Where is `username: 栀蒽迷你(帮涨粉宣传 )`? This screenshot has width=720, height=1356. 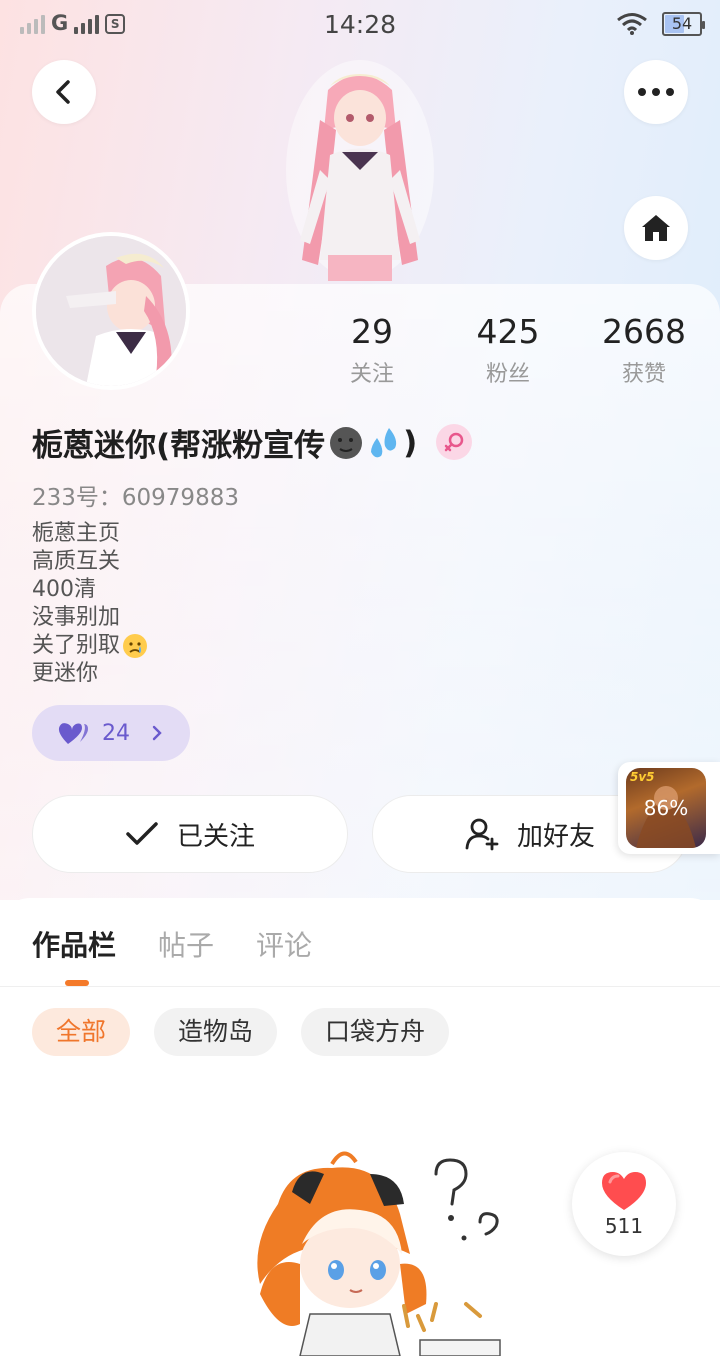
username: 栀蒽迷你(帮涨粉宣传 ) is located at coordinates (224, 442).